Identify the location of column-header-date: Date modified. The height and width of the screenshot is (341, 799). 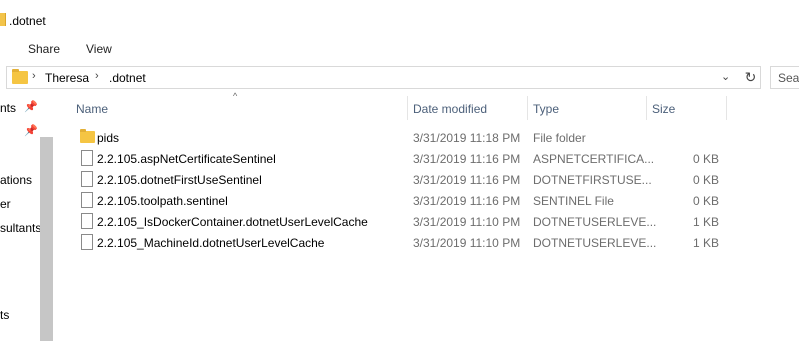
(450, 109).